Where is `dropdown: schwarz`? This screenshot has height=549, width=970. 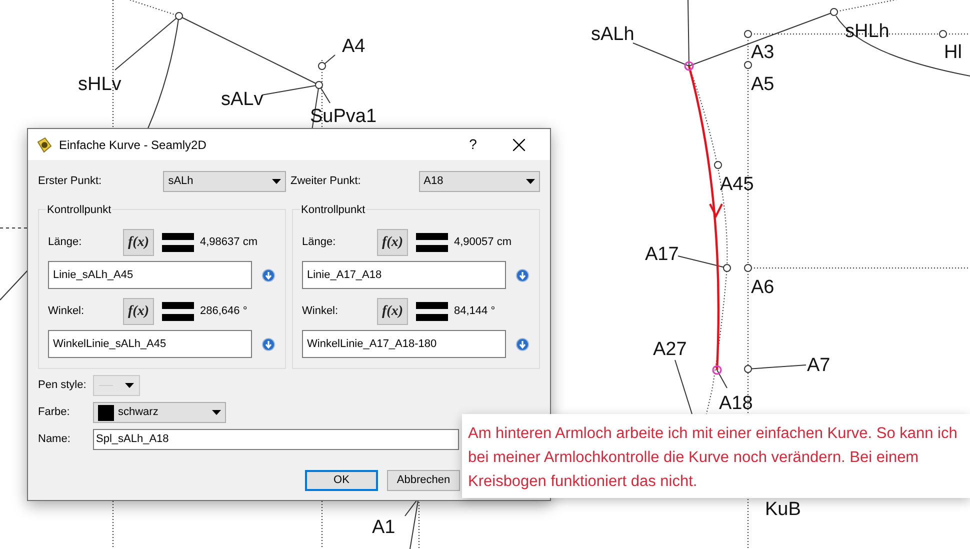 dropdown: schwarz is located at coordinates (159, 412).